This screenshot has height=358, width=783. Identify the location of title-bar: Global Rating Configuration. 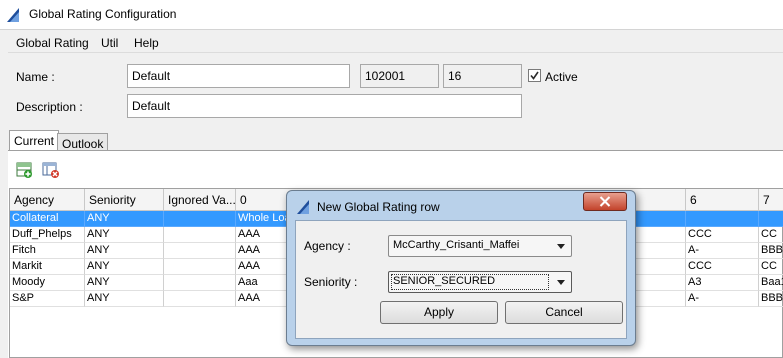
(391, 15).